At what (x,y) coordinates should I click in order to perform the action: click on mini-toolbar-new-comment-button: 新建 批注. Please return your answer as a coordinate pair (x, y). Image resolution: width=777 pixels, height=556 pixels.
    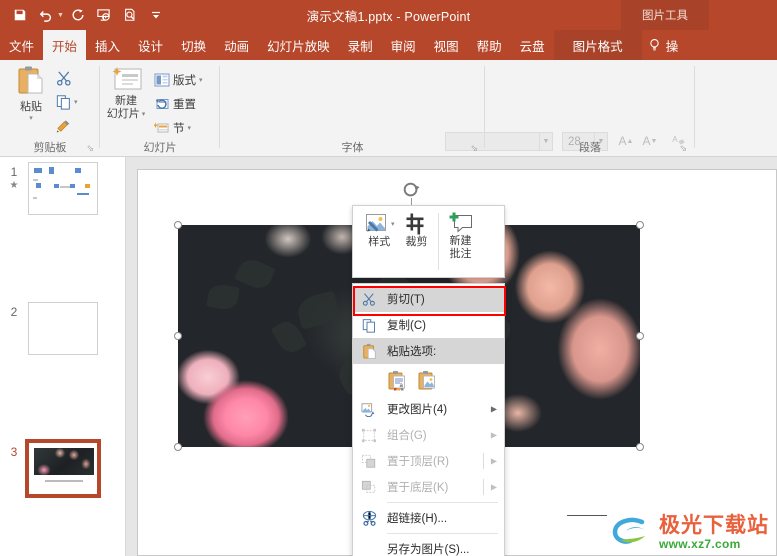
    Looking at the image, I should click on (461, 241).